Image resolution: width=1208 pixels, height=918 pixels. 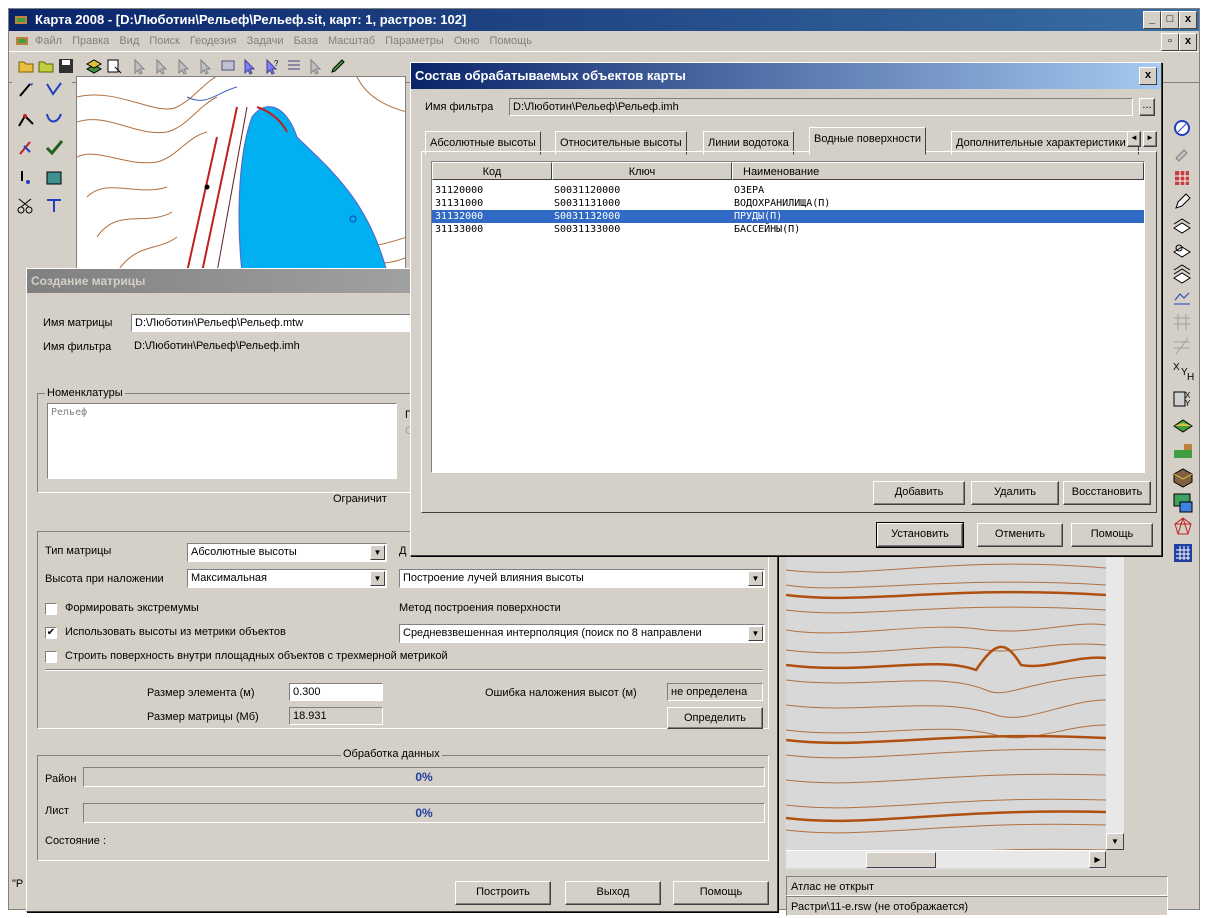 I want to click on rays-combo: Построение лучей влияния высоты ▼, so click(x=582, y=578).